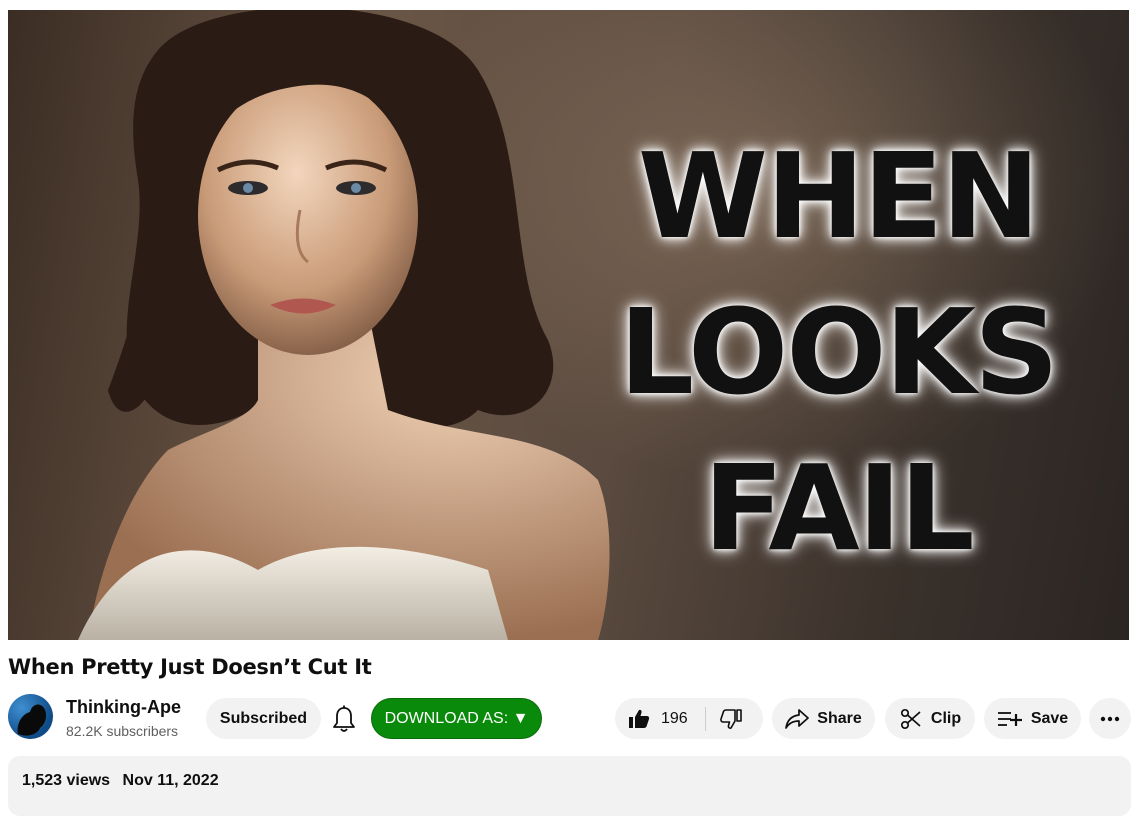 The height and width of the screenshot is (816, 1141). Describe the element at coordinates (66, 780) in the screenshot. I see `view-count: 1,523 views` at that location.